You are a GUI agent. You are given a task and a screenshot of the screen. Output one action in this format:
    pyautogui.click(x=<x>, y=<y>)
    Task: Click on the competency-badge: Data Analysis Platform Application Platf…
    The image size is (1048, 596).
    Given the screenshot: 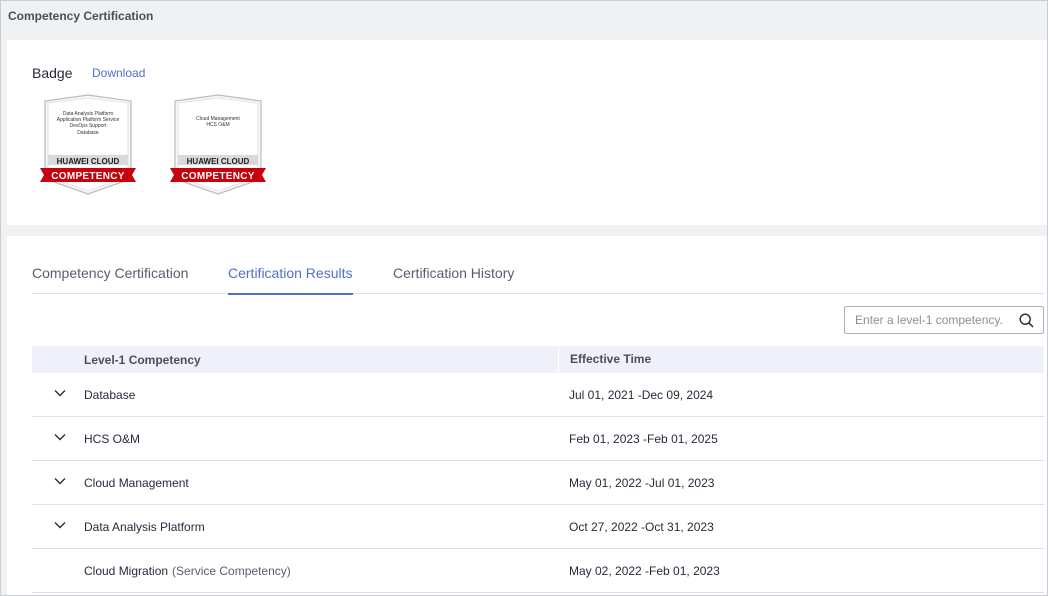 What is the action you would take?
    pyautogui.click(x=88, y=145)
    